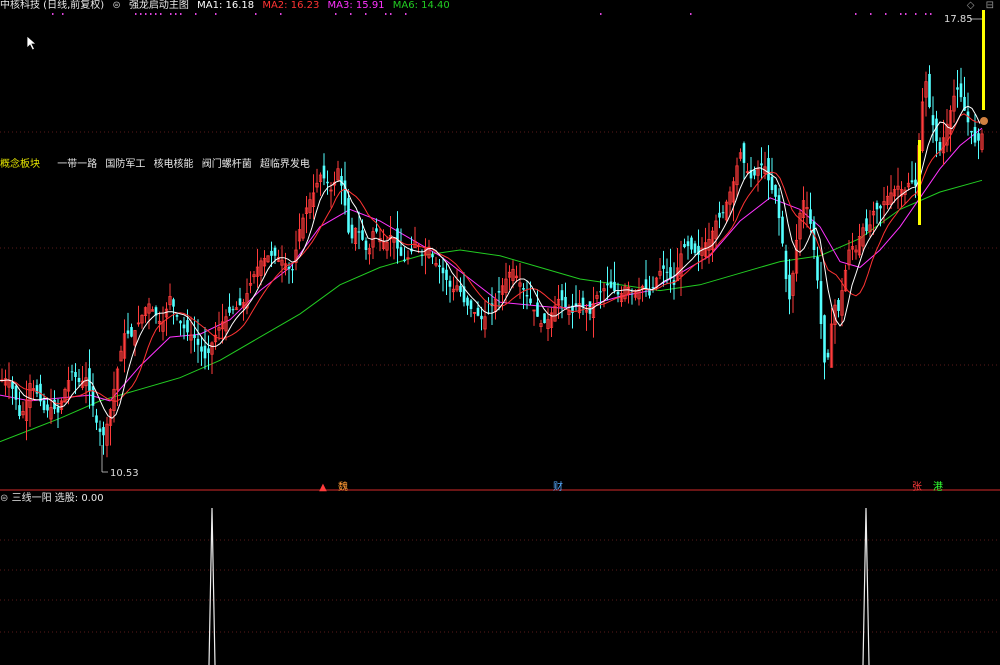 The width and height of the screenshot is (1000, 665). I want to click on indicator-name: 强龙启动主图, so click(159, 5).